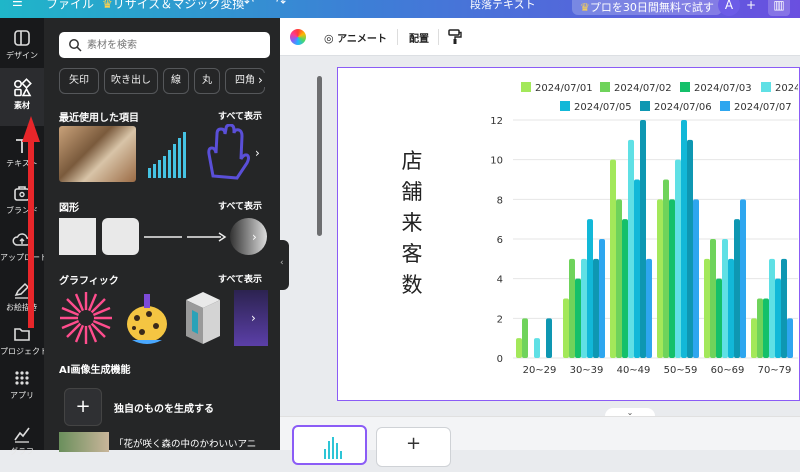 Image resolution: width=800 pixels, height=472 pixels. I want to click on ai-result-label: 「花が咲く森の中のかわいいアニ, so click(185, 443).